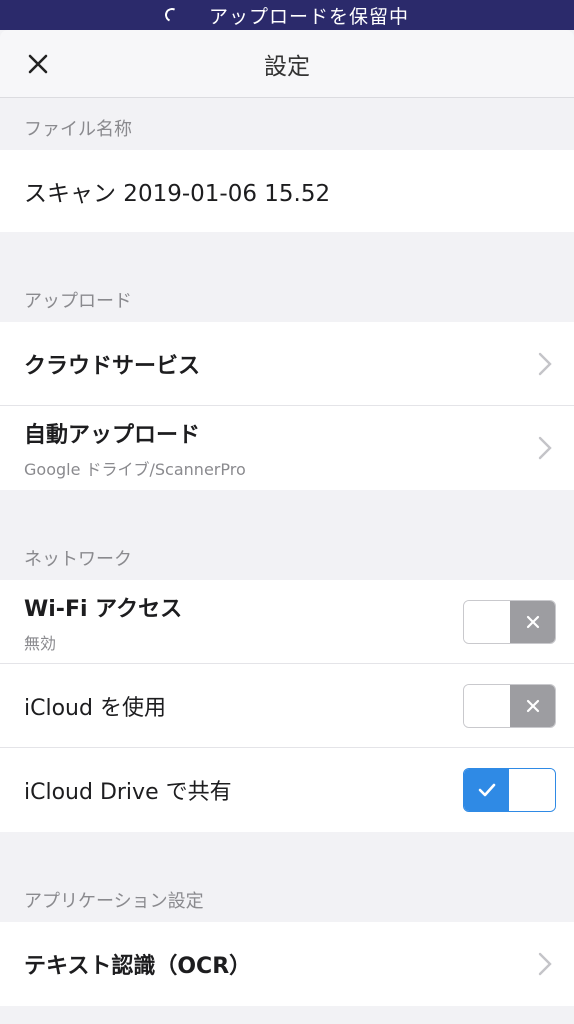 The image size is (574, 1024). I want to click on section-header-upload: アップロード, so click(78, 301).